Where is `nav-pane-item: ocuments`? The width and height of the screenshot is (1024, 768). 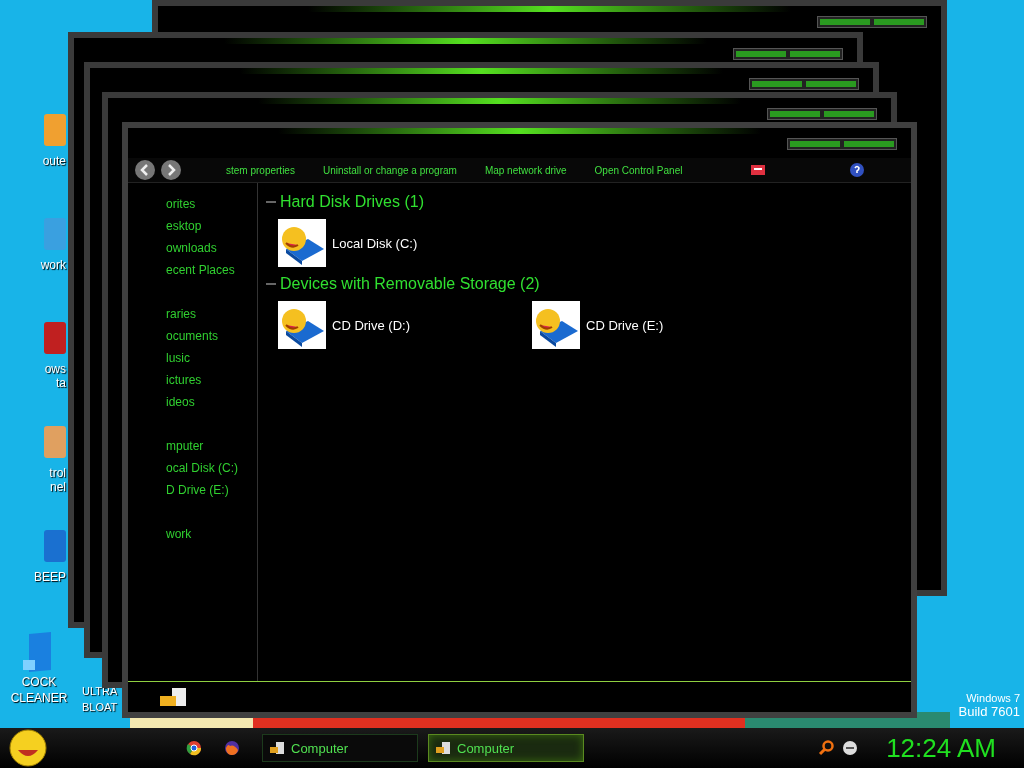
nav-pane-item: ocuments is located at coordinates (211, 336).